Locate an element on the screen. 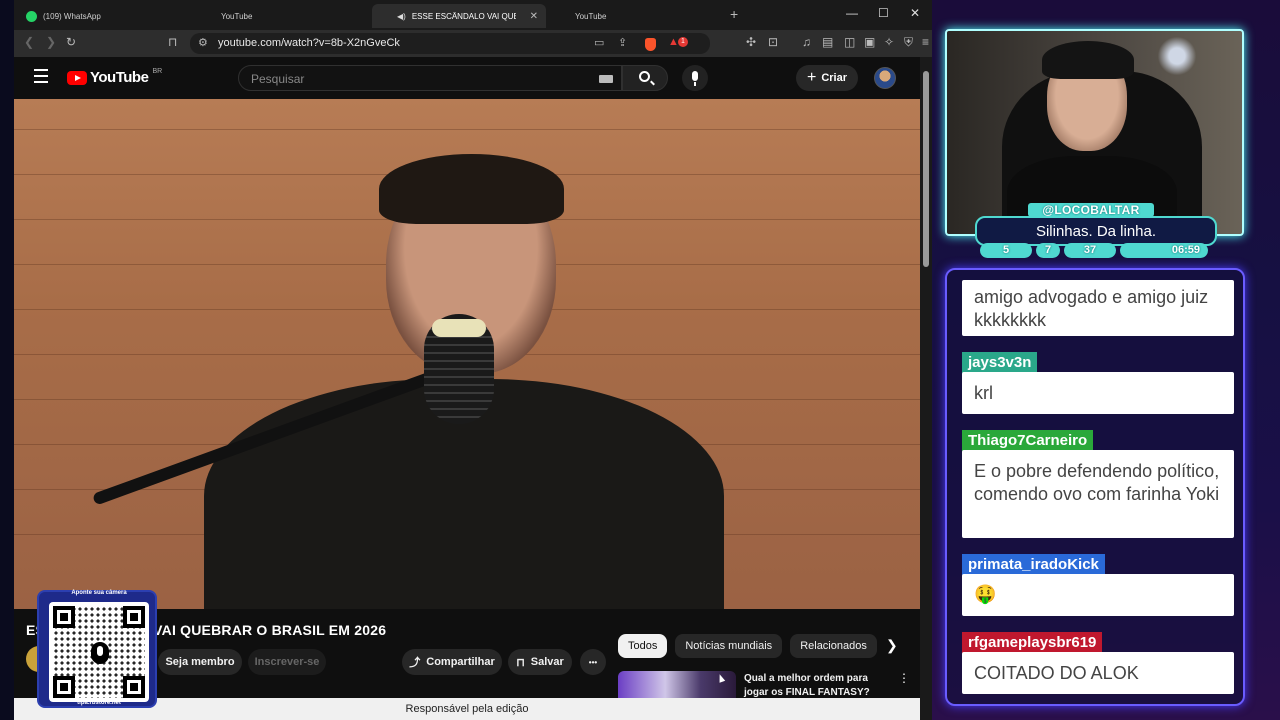  search-input: Pesquisar is located at coordinates (430, 78).